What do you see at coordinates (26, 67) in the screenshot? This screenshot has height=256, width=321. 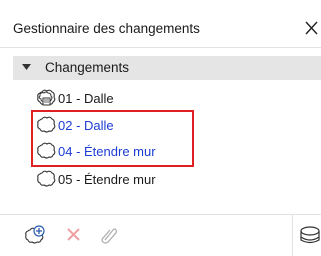 I see `caret-down-icon` at bounding box center [26, 67].